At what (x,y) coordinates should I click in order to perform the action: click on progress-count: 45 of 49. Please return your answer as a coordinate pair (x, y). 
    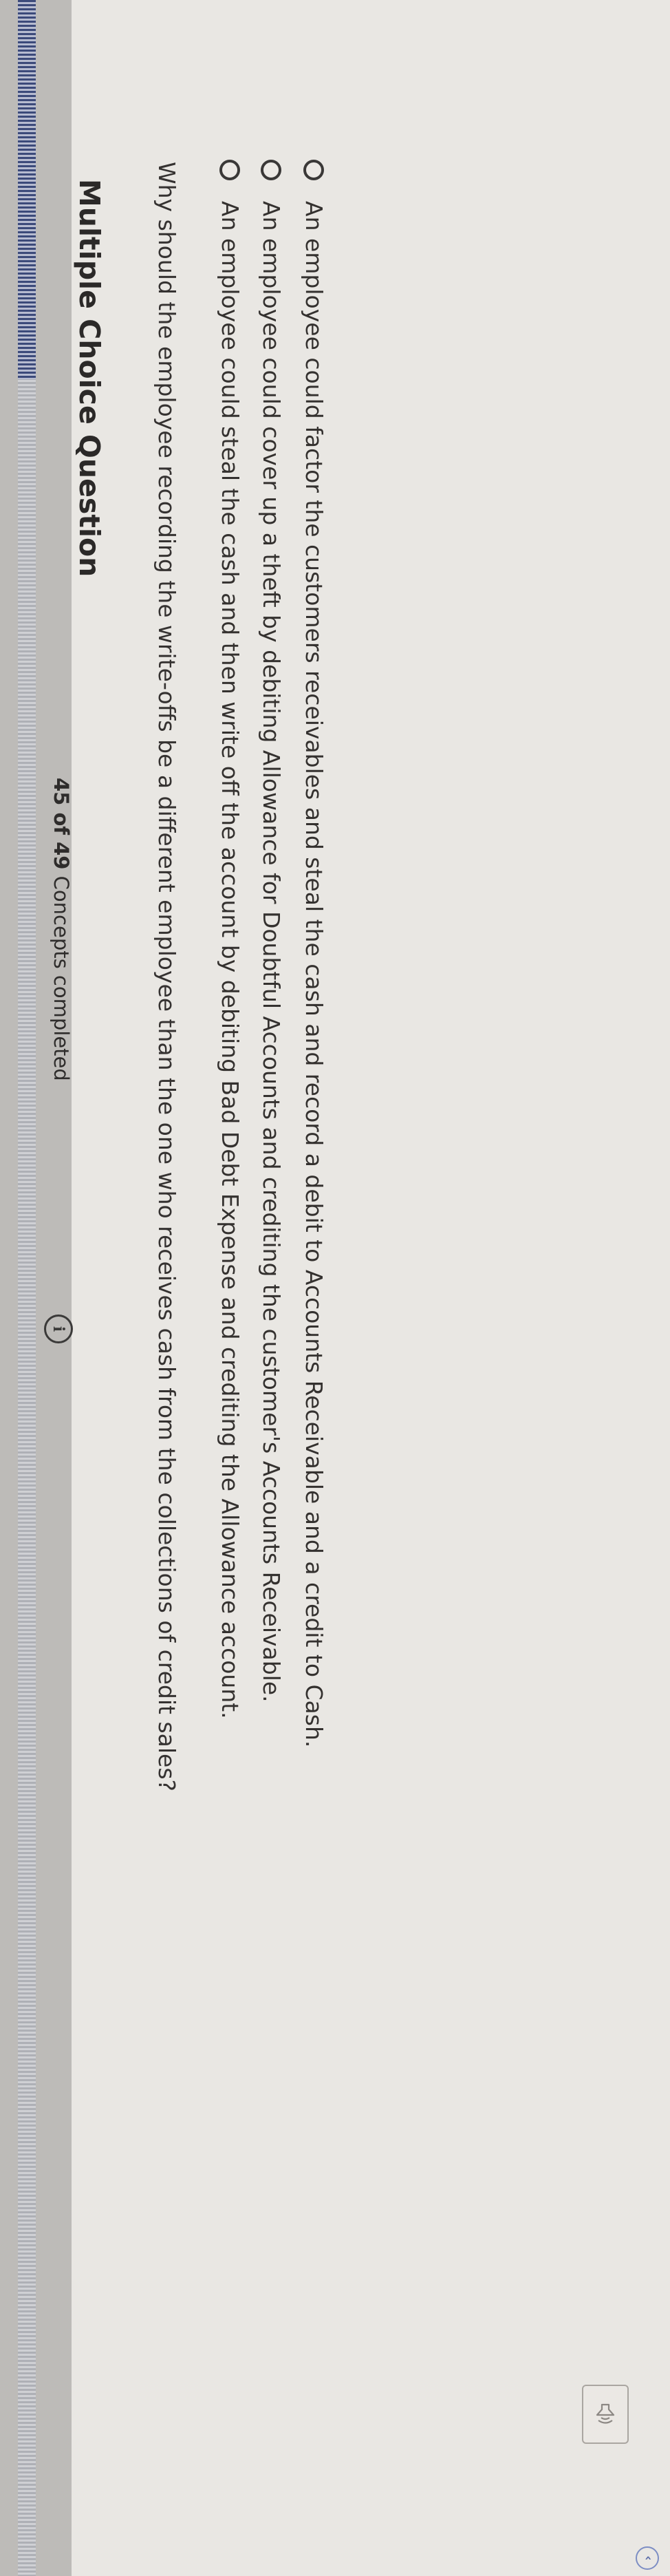
    Looking at the image, I should click on (61, 824).